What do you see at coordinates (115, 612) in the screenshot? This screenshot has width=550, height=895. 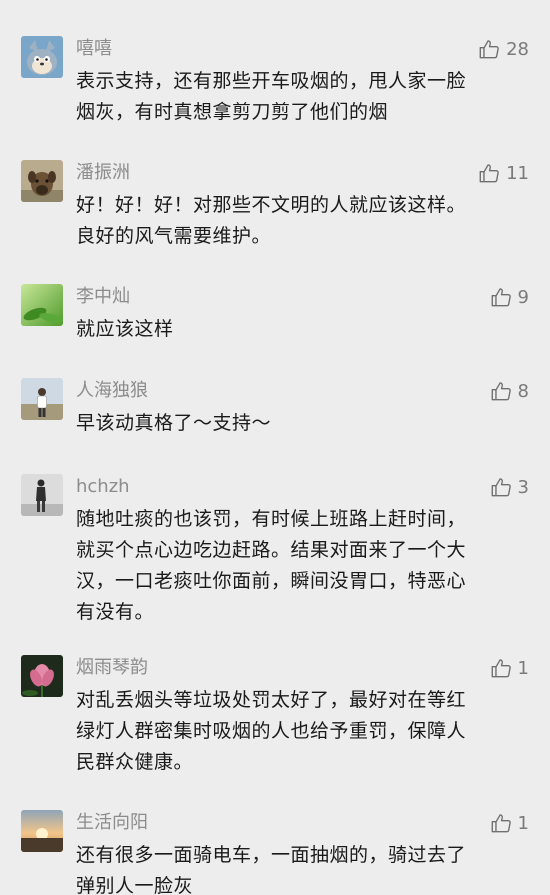 I see `comment-text-line: 有没有。` at bounding box center [115, 612].